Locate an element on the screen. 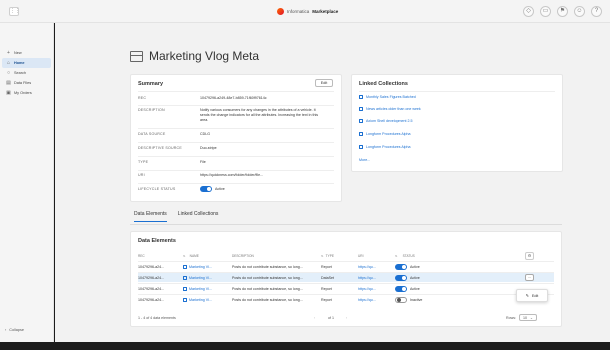 Image resolution: width=610 pixels, height=350 pixels. pencil-icon: ✎ is located at coordinates (527, 296).